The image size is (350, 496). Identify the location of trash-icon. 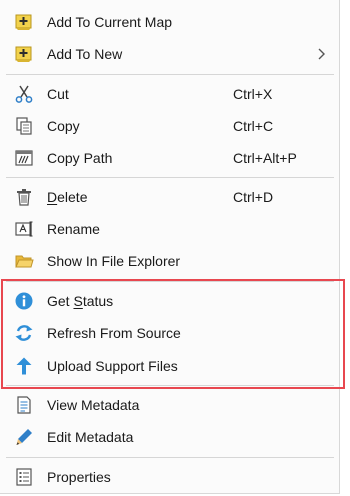
(24, 197).